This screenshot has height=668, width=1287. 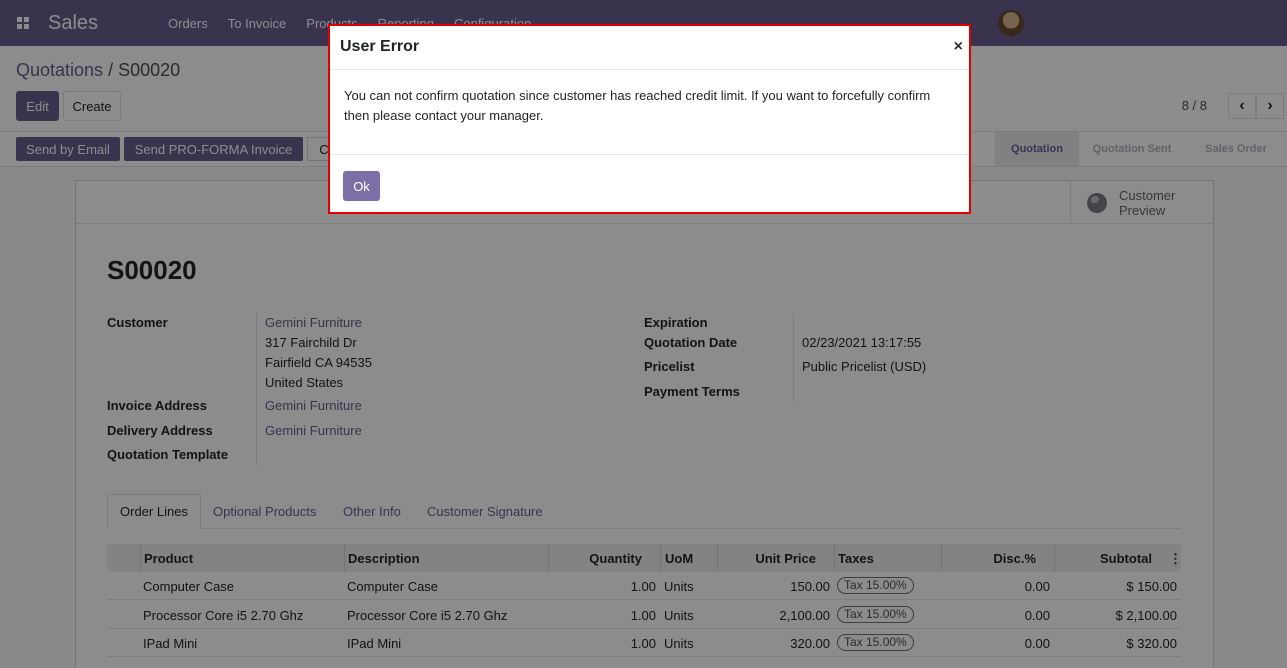 I want to click on dialog-header: User Error ×, so click(x=649, y=48).